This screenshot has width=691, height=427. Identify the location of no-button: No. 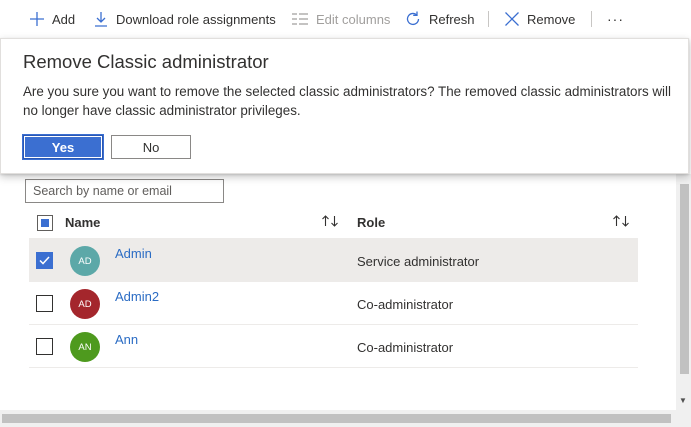
(151, 147).